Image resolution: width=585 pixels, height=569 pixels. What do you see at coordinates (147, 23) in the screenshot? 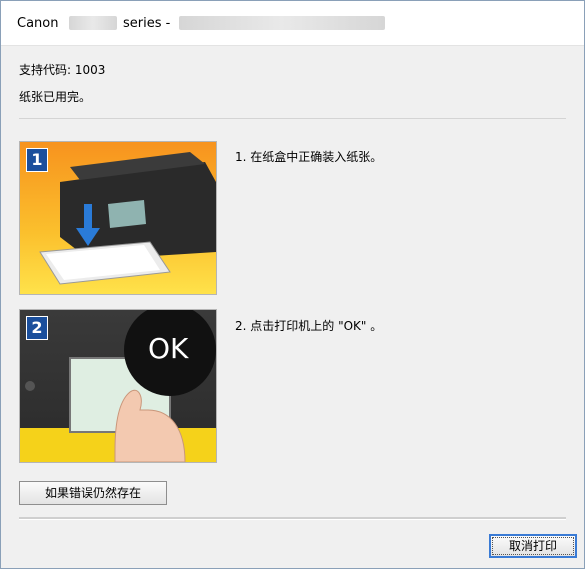
I see `window-title-series: series -` at bounding box center [147, 23].